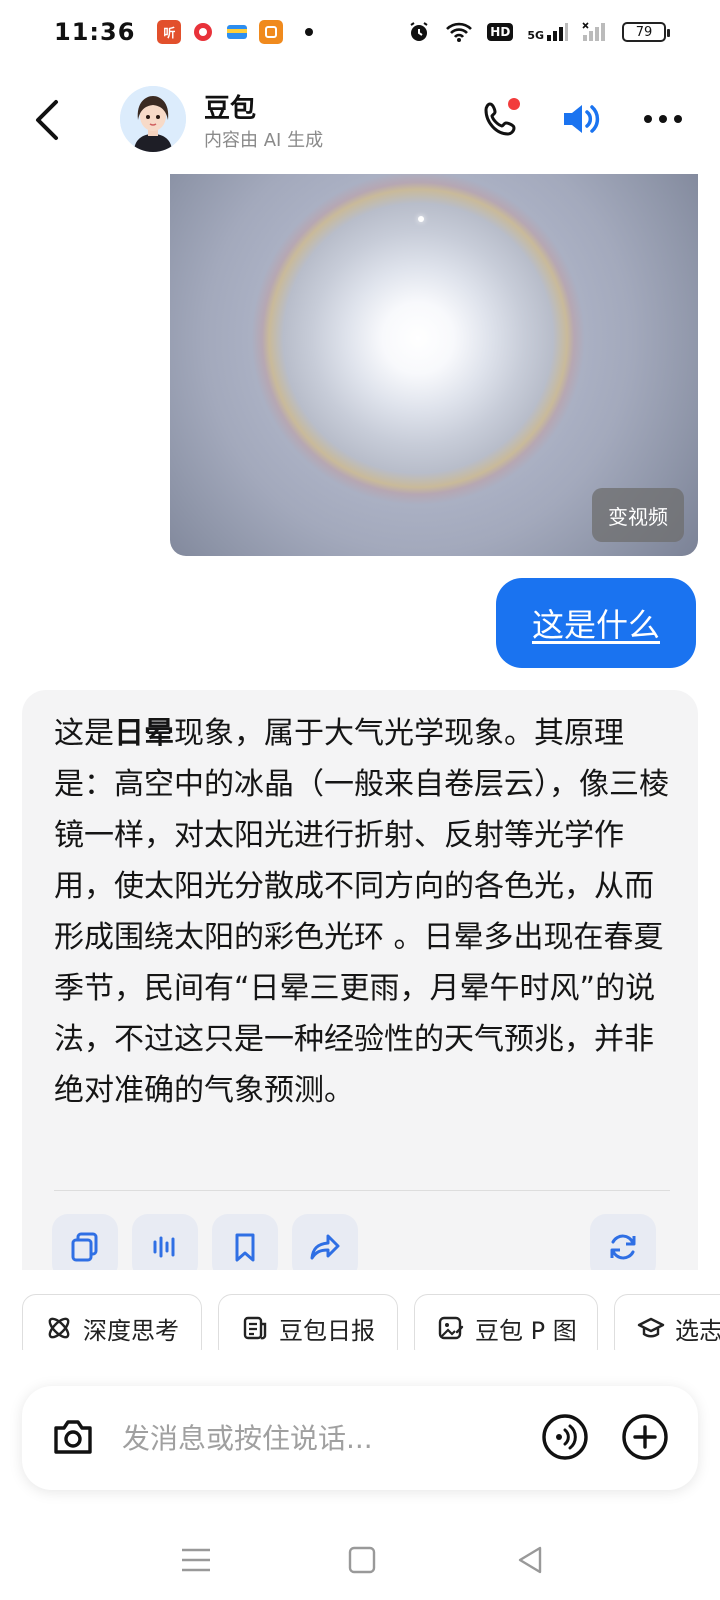 The width and height of the screenshot is (720, 1600). I want to click on graduation-cap-icon, so click(651, 1327).